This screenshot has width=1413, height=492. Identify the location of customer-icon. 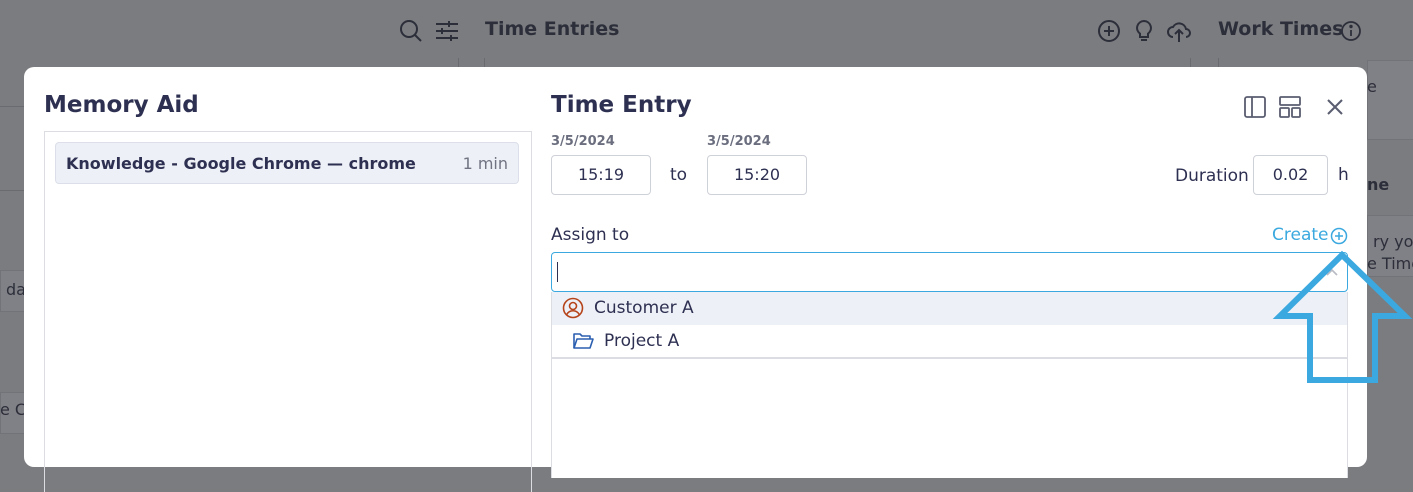
(573, 308).